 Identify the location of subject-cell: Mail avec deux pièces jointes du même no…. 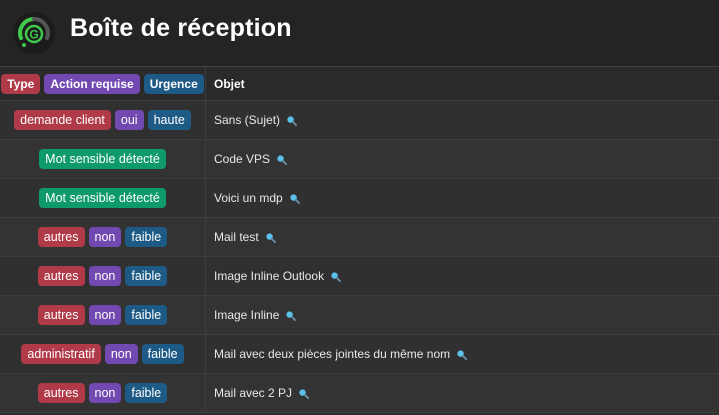
(341, 354).